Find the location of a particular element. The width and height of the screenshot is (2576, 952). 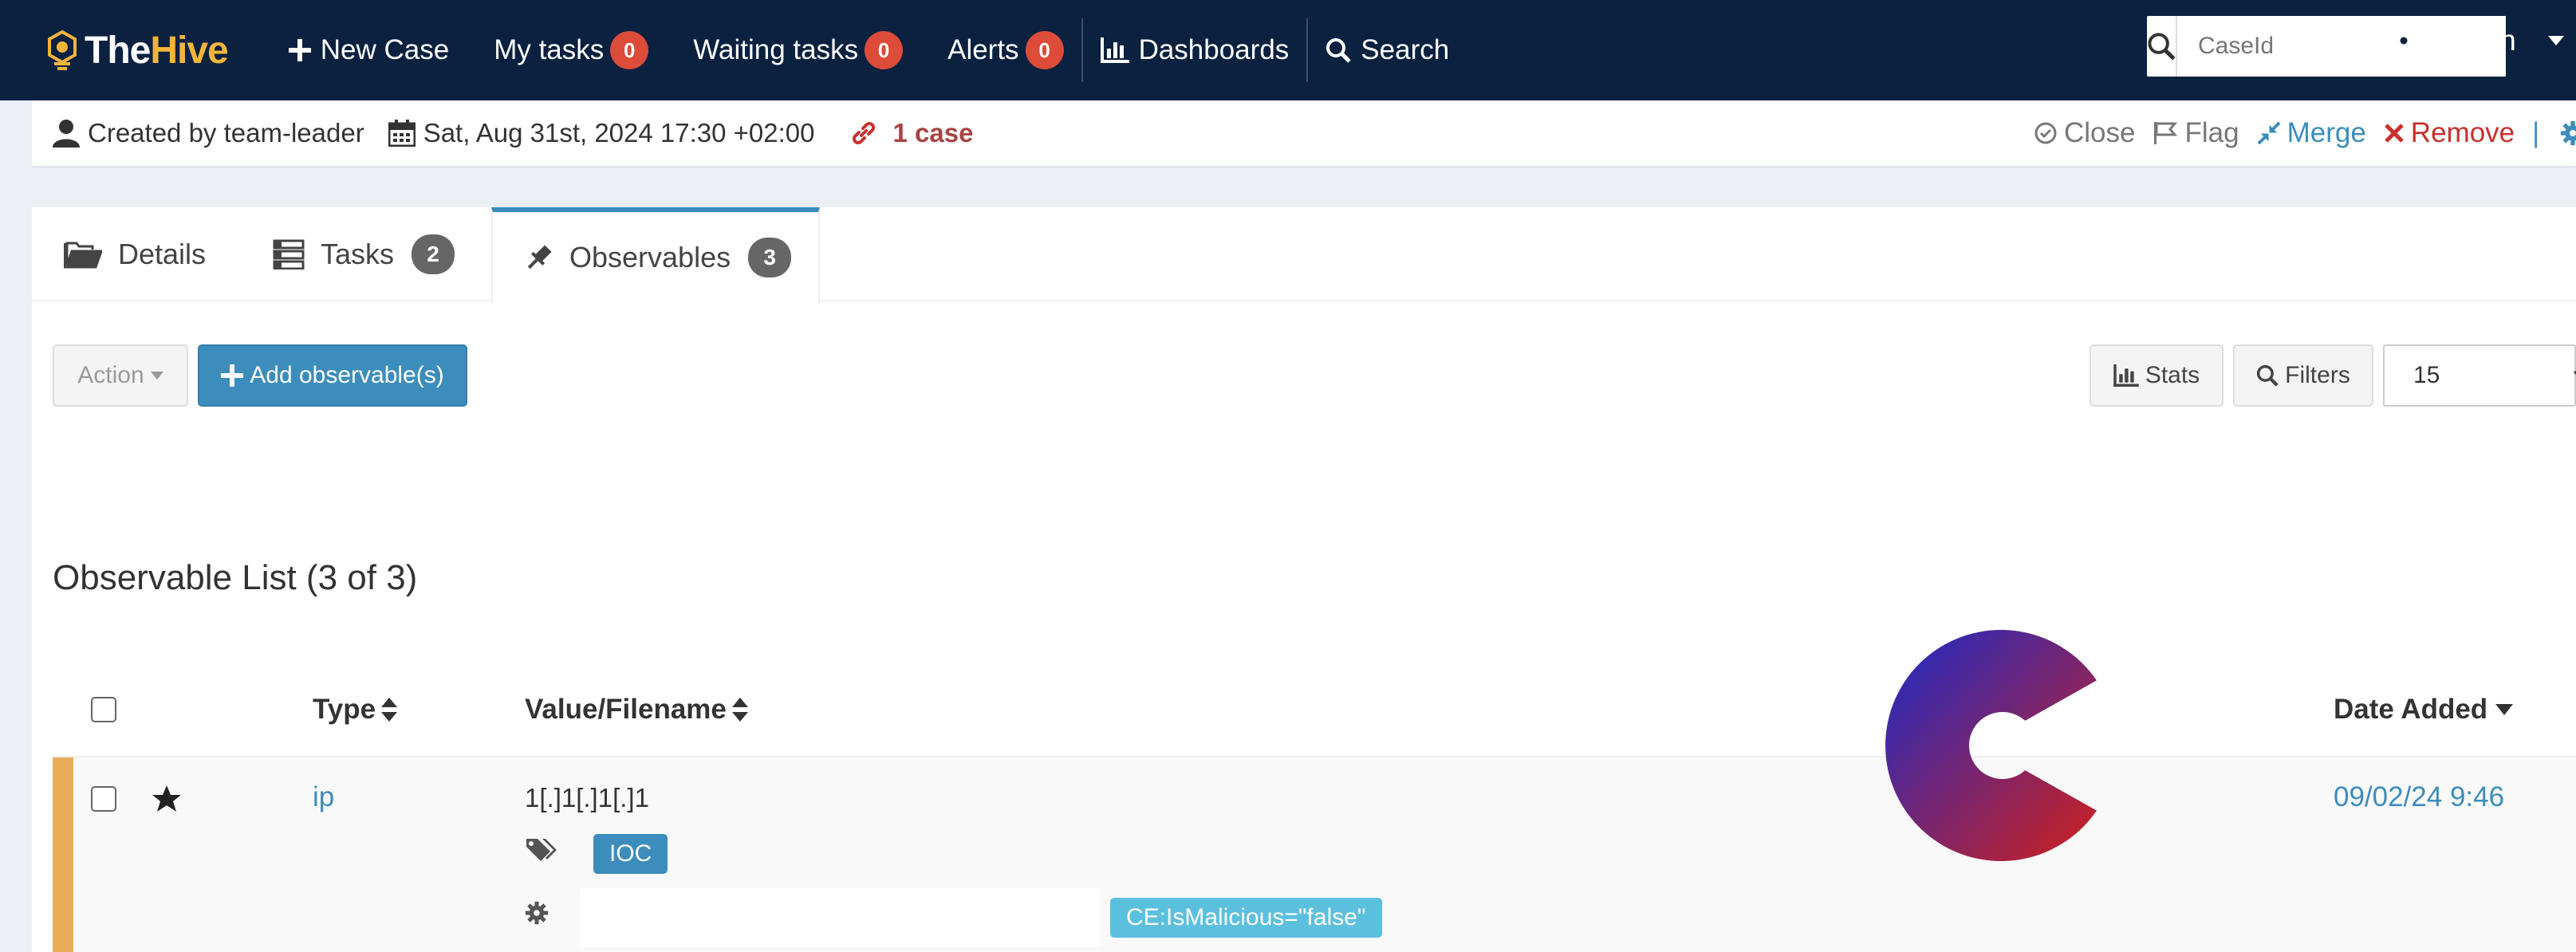

ioc-tag: IOC is located at coordinates (630, 854).